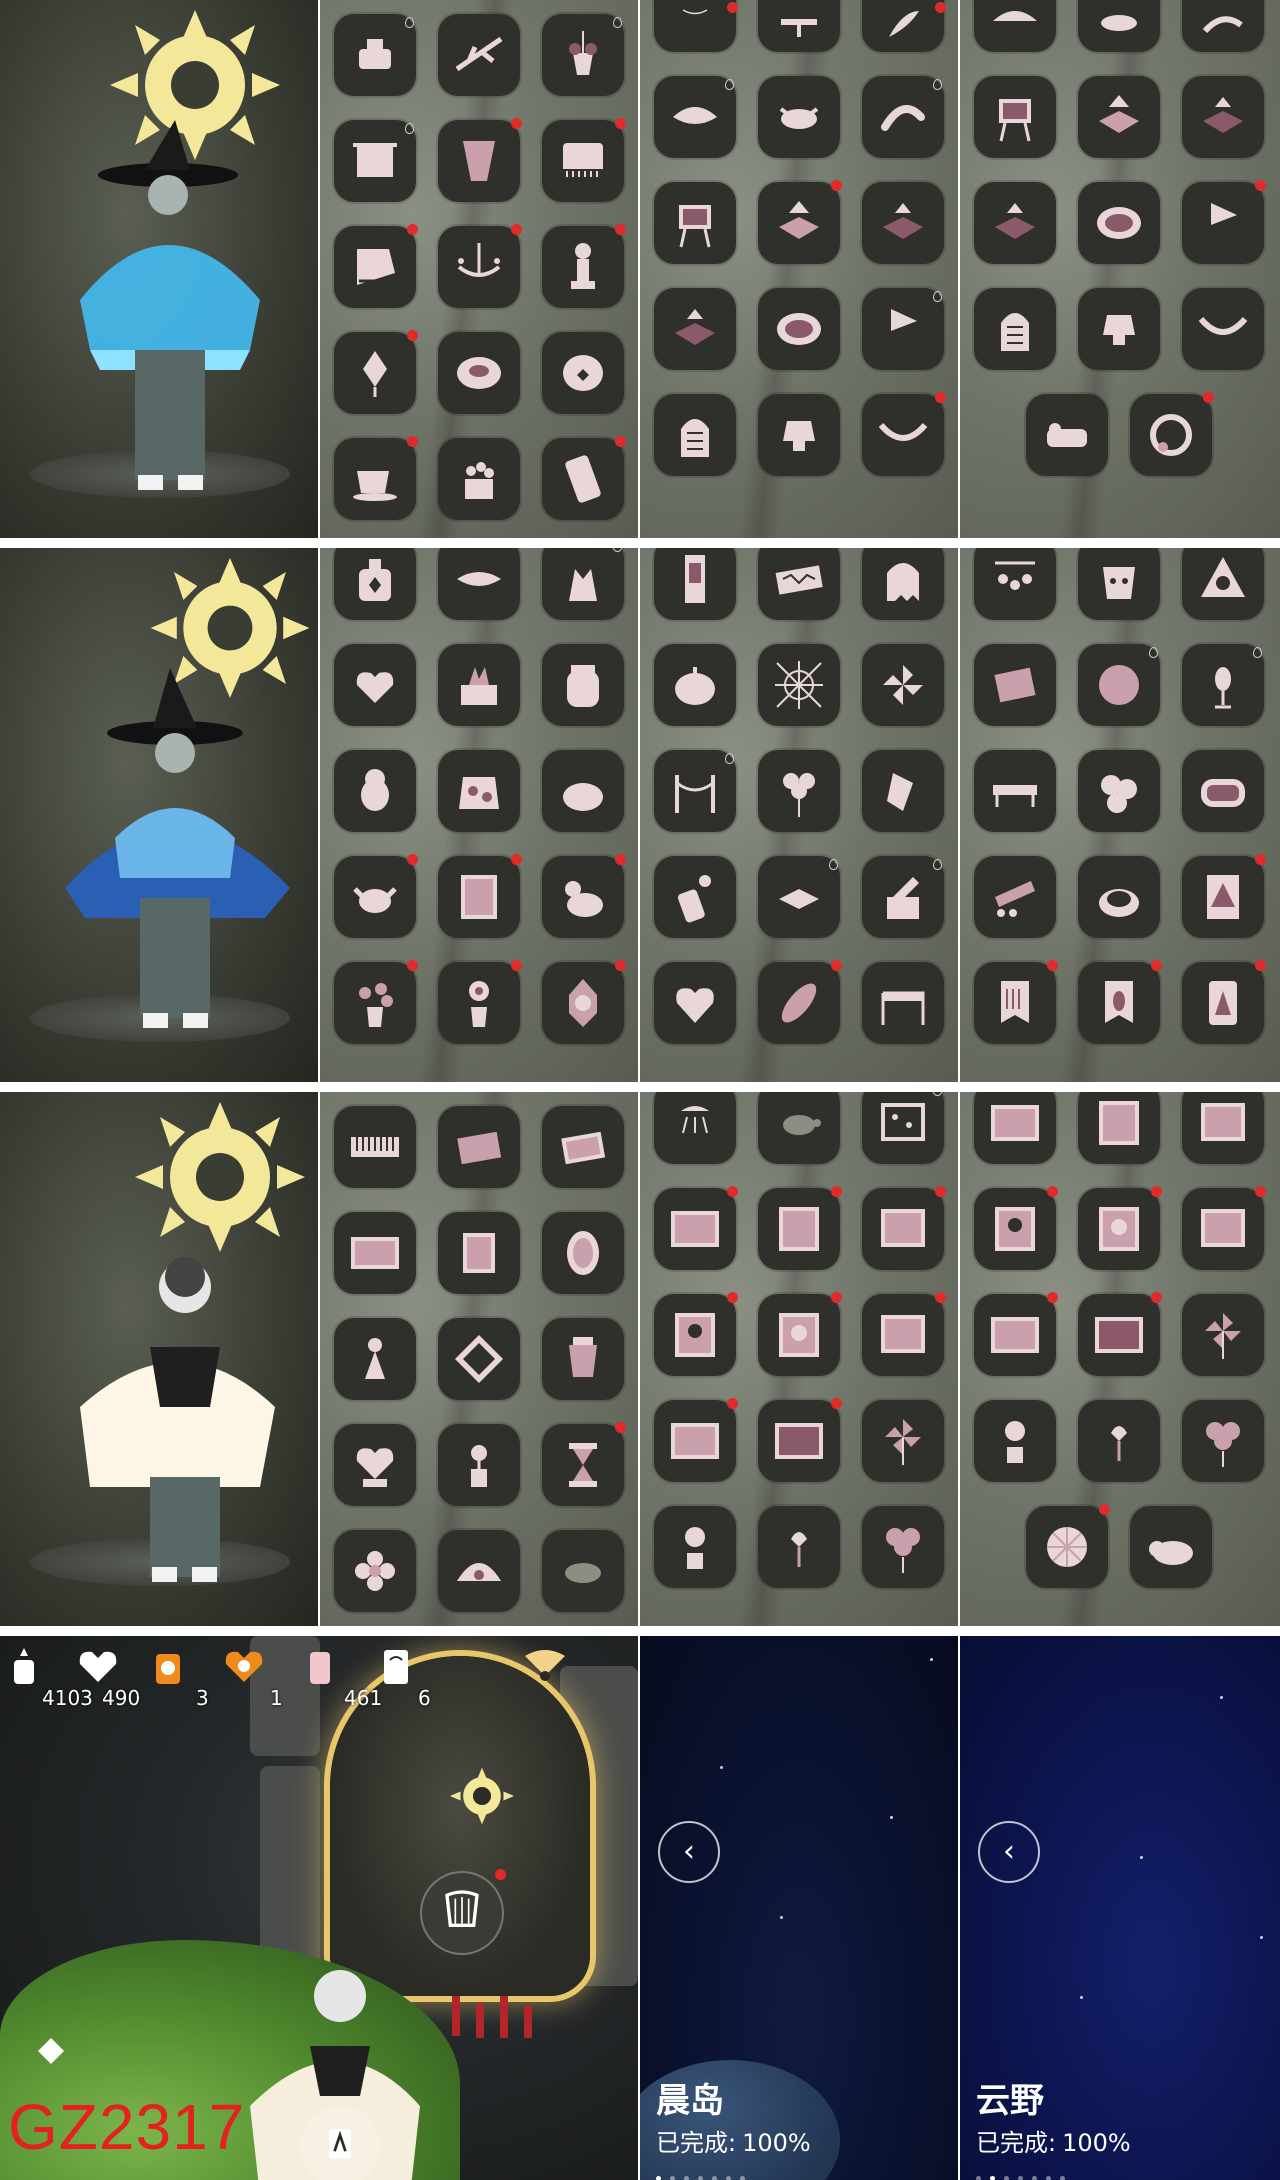 This screenshot has width=1280, height=2180. Describe the element at coordinates (463, 1912) in the screenshot. I see `harp-button` at that location.